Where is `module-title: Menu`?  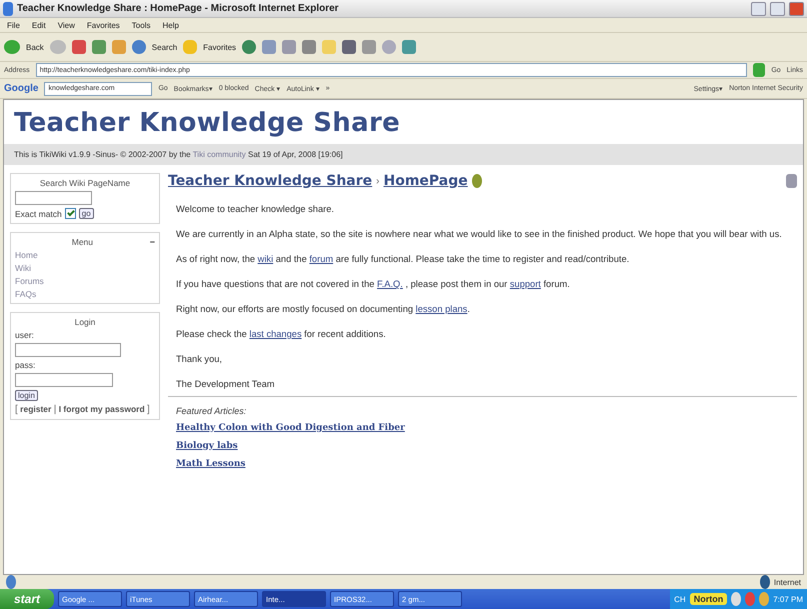
module-title: Menu is located at coordinates (82, 242).